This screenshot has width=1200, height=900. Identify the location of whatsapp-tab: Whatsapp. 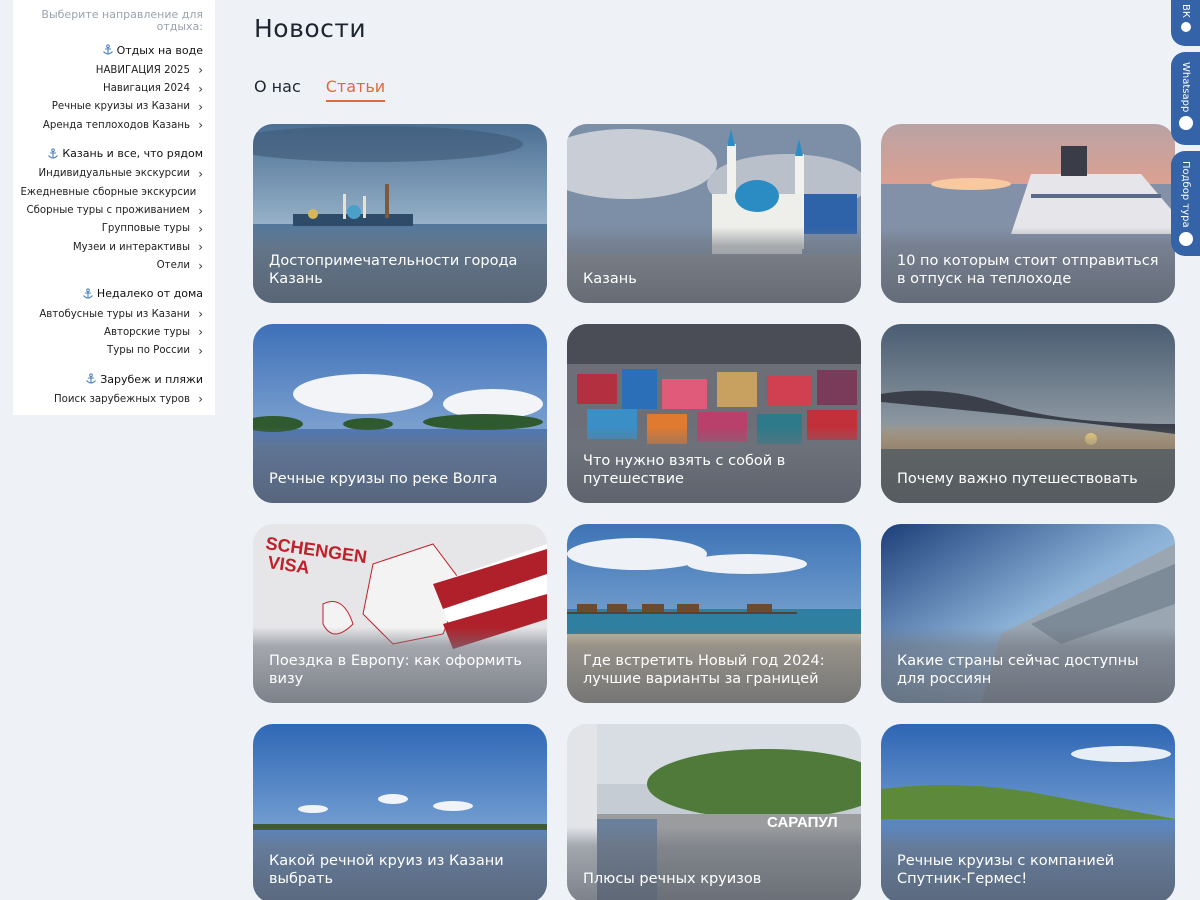
(1185, 98).